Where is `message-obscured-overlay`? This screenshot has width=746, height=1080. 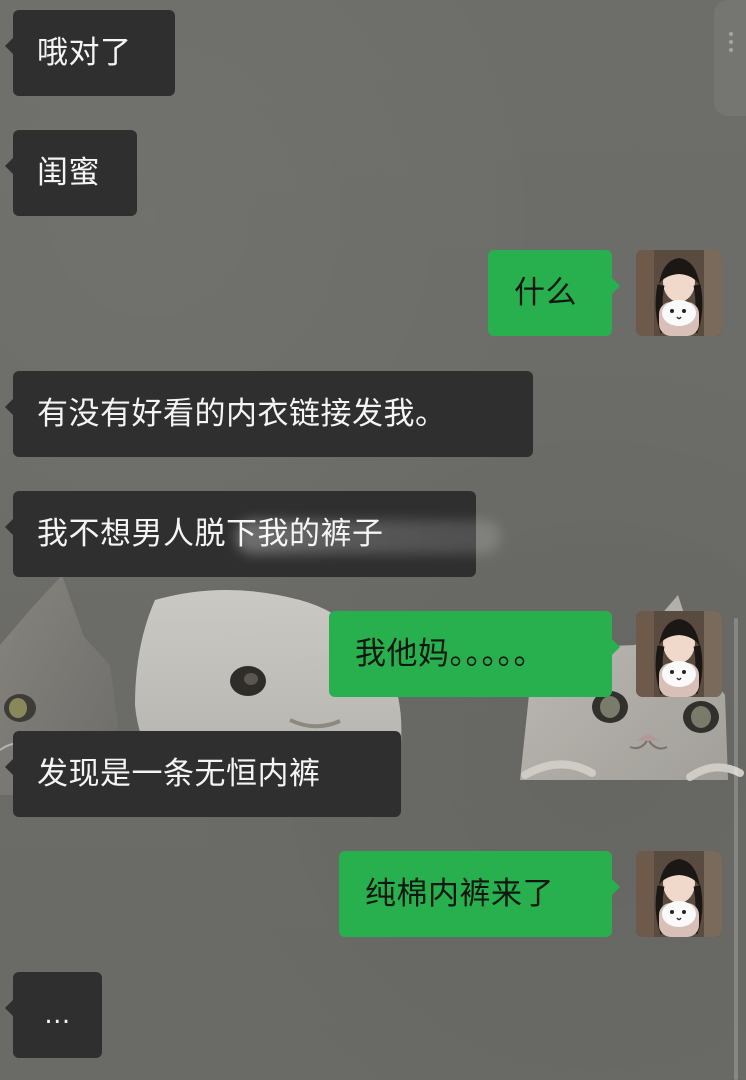
message-obscured-overlay is located at coordinates (368, 537).